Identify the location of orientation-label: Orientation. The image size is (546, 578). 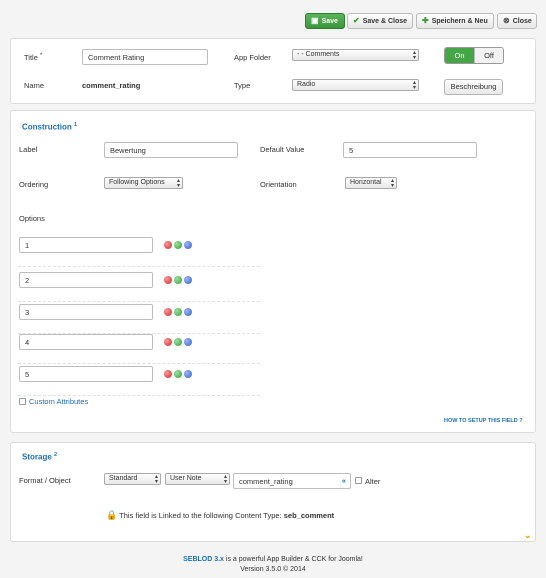
(278, 184).